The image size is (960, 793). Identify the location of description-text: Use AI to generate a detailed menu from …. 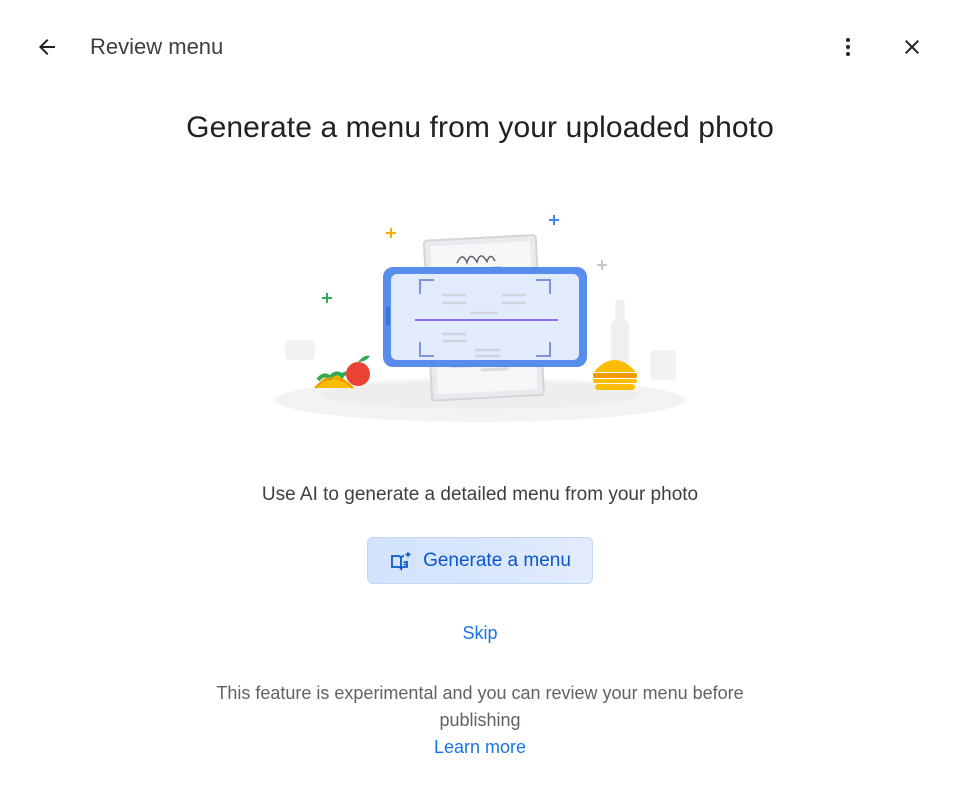
(480, 494).